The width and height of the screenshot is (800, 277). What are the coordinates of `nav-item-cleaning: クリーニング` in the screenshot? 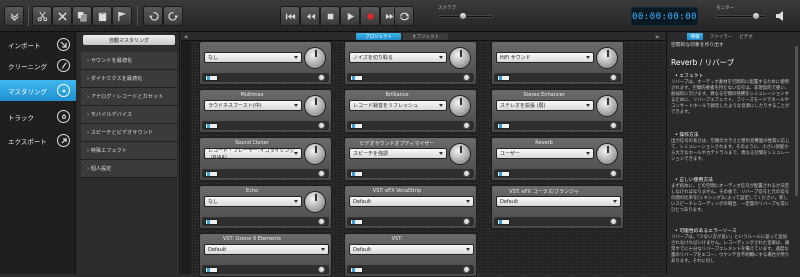 It's located at (38, 65).